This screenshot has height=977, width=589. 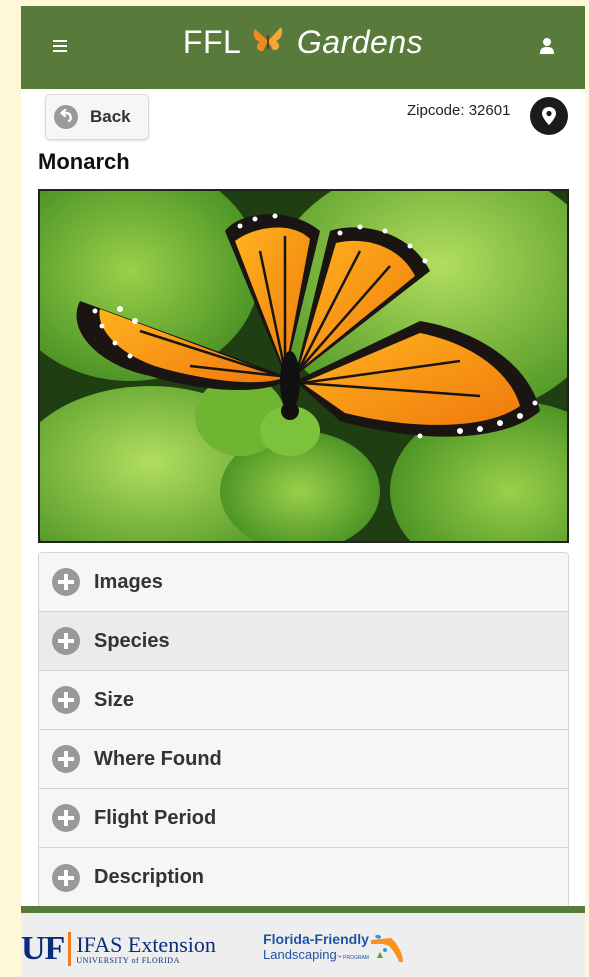 I want to click on ifas-extension-title: IFAS Extension, so click(x=146, y=944).